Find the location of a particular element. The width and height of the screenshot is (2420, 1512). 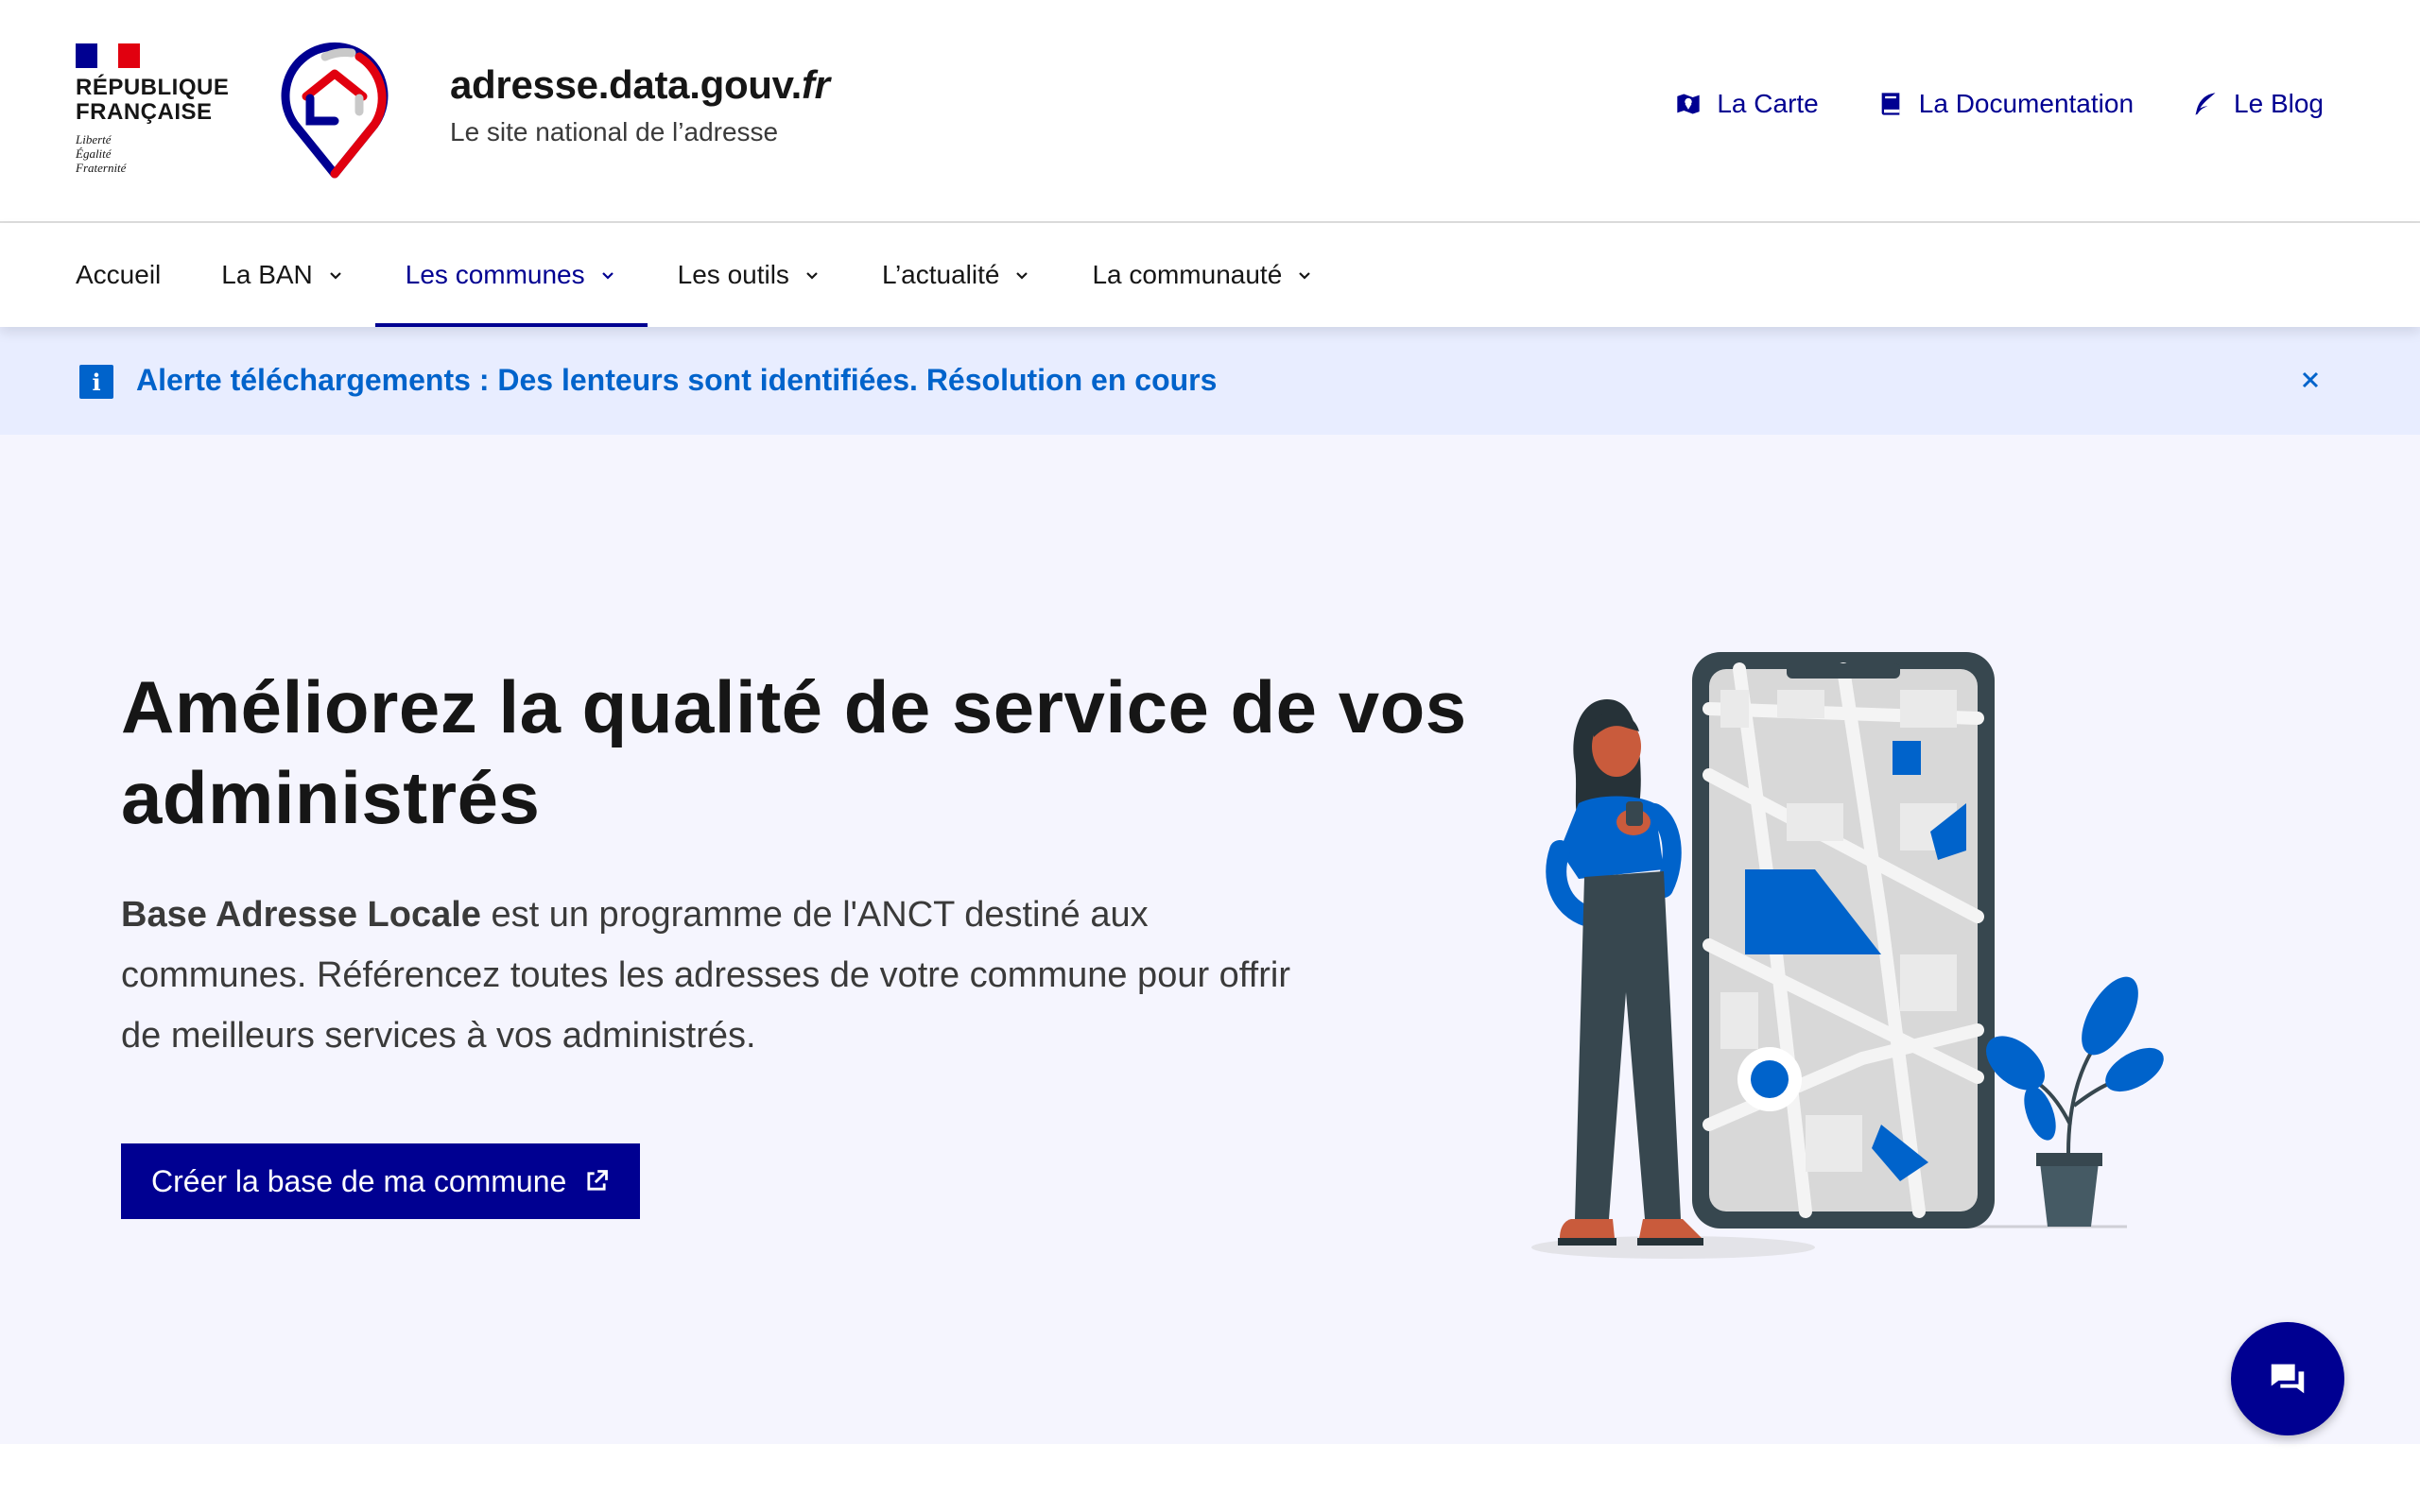

marianne-motto: Liberté Égalité Fraternité is located at coordinates (101, 153).